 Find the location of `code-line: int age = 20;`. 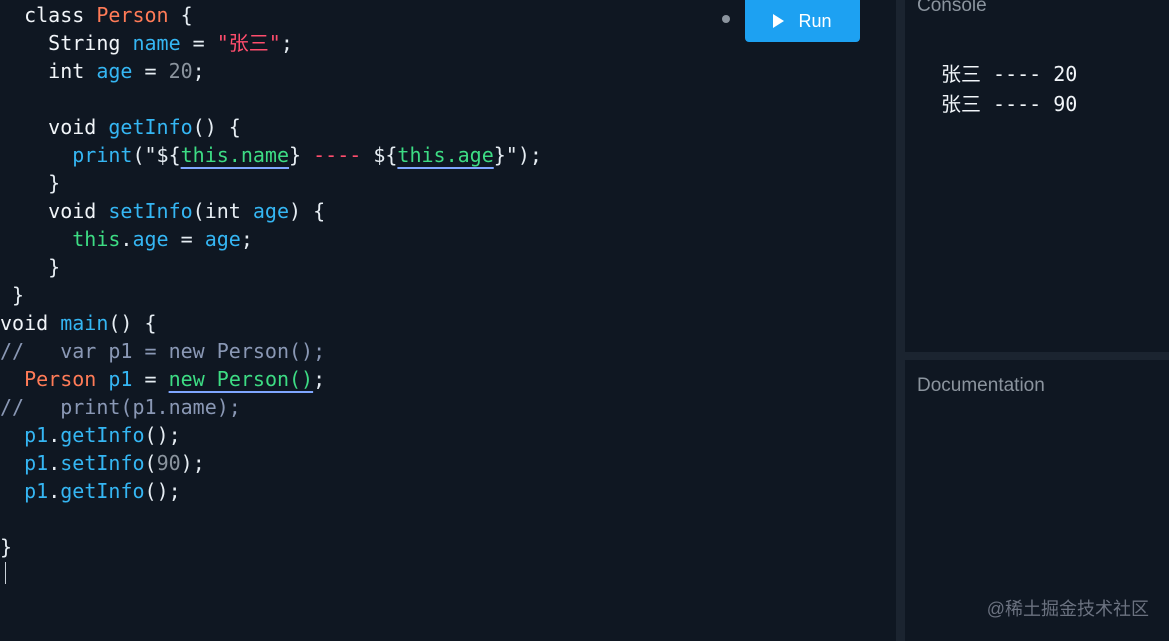

code-line: int age = 20; is located at coordinates (102, 71).